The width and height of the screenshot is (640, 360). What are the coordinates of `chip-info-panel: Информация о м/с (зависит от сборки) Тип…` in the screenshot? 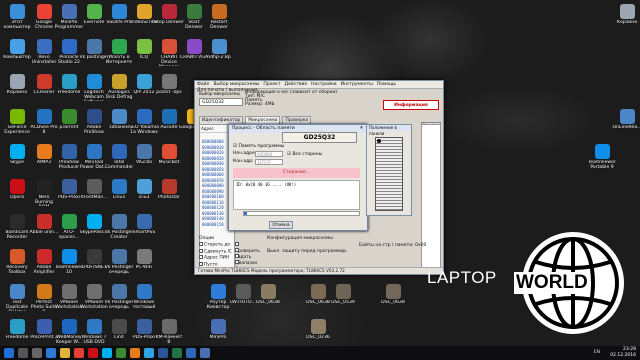 It's located at (311, 100).